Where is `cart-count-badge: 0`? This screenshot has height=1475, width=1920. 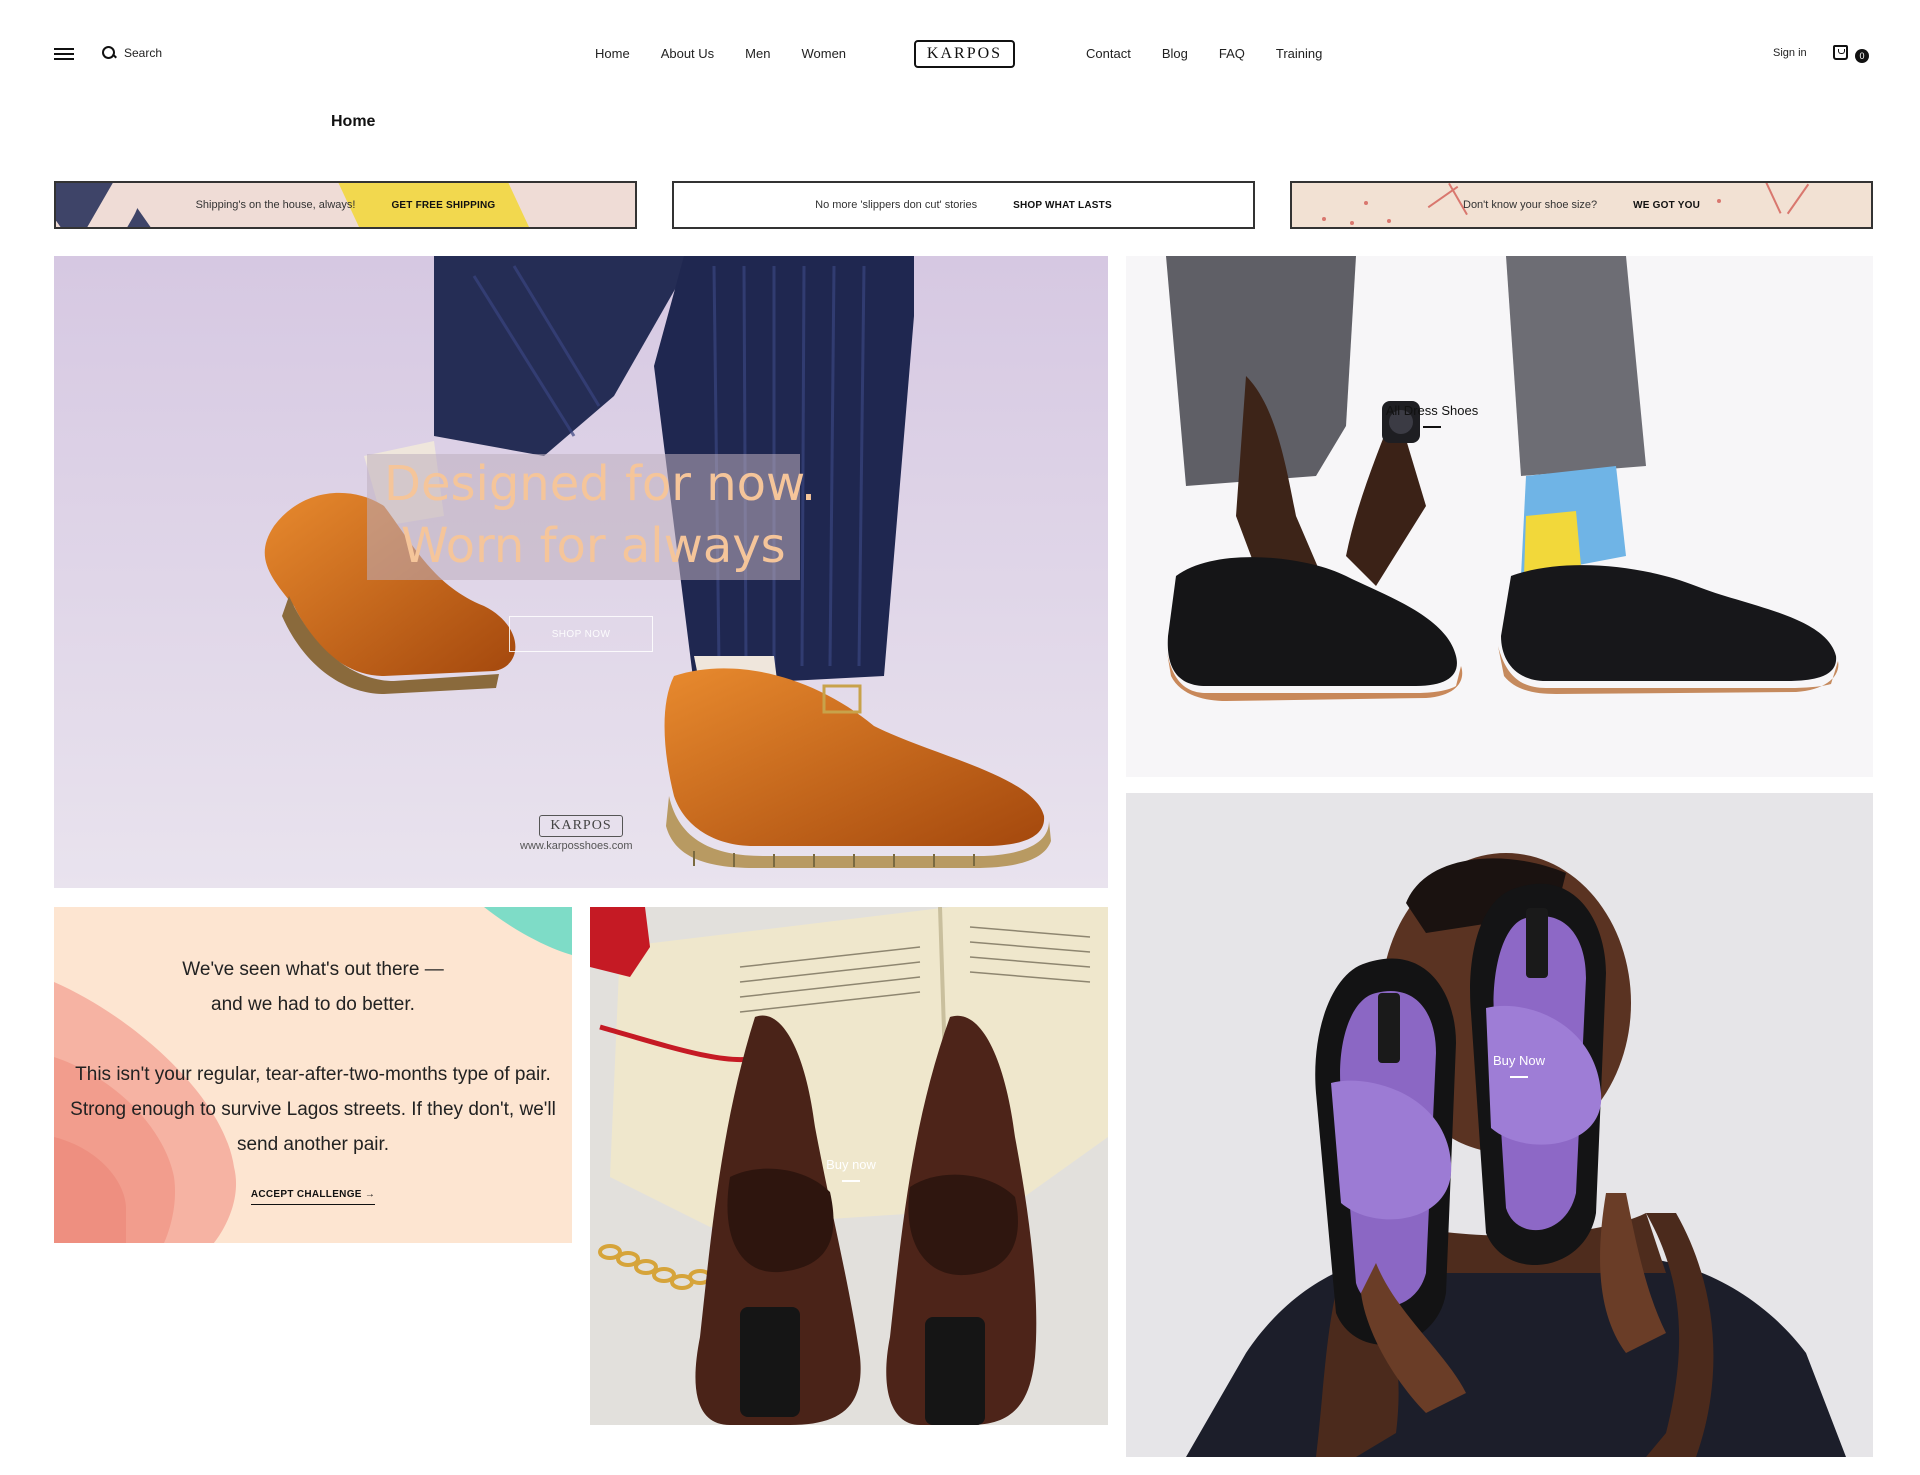
cart-count-badge: 0 is located at coordinates (1862, 56).